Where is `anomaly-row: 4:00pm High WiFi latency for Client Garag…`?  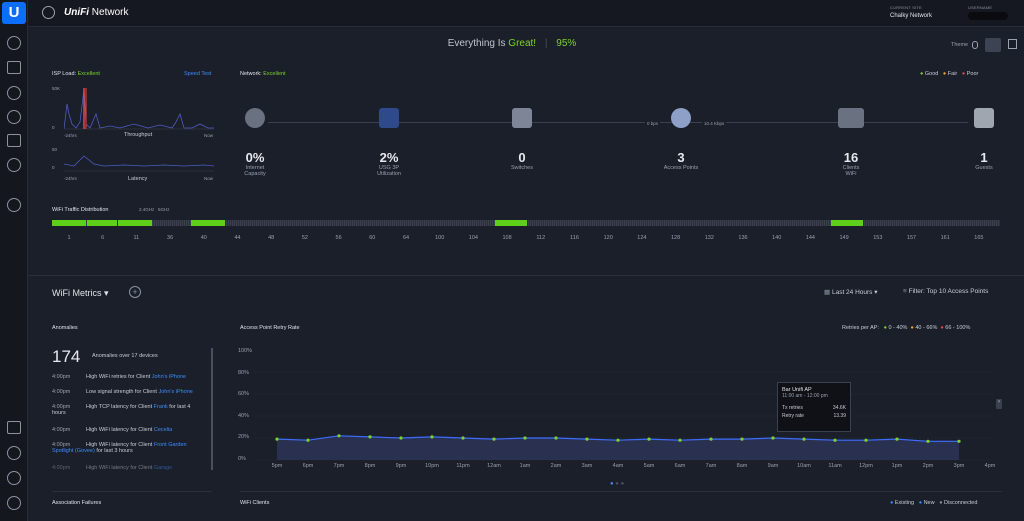 anomaly-row: 4:00pm High WiFi latency for Client Garag… is located at coordinates (112, 468).